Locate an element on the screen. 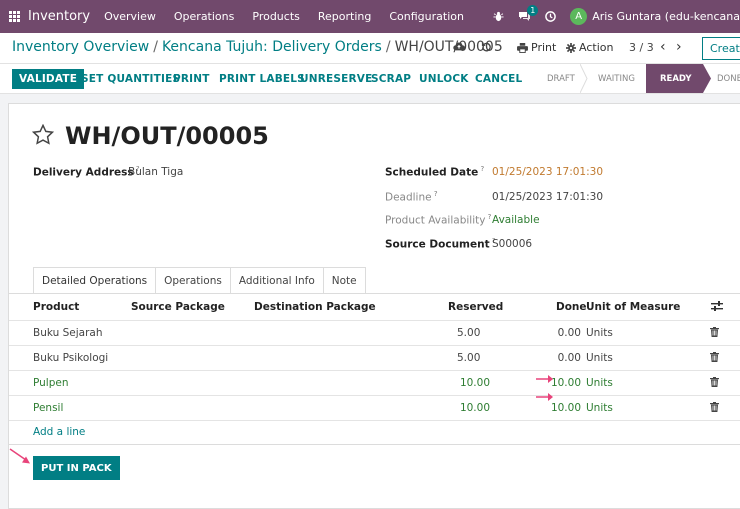 This screenshot has width=740, height=509. table-row: Pulpen 10.00 10.00 Units is located at coordinates (374, 382).